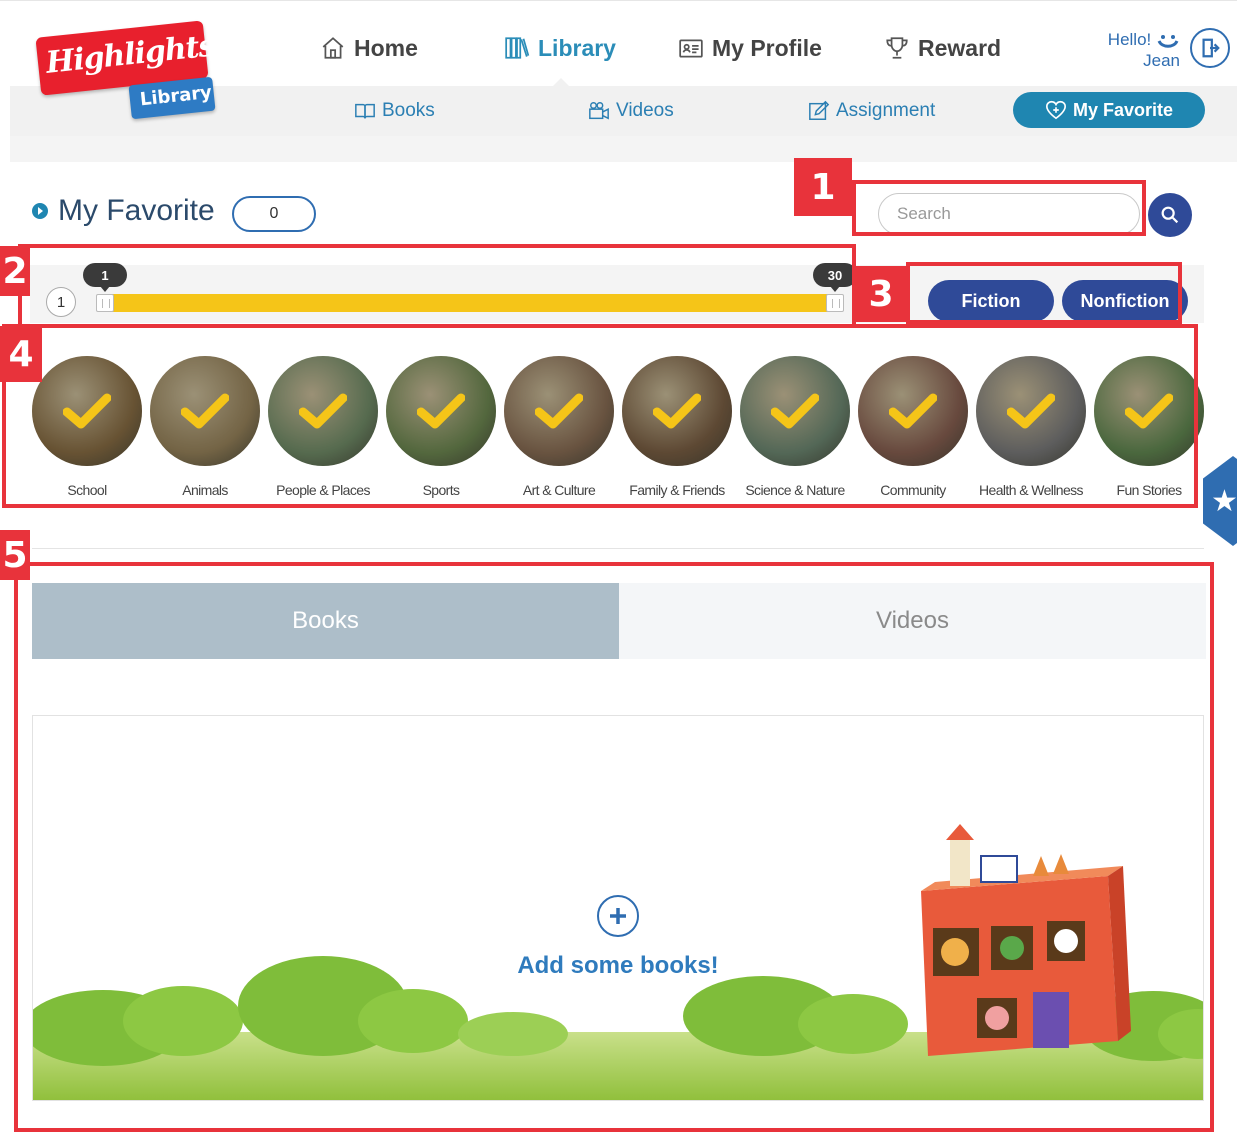 This screenshot has height=1133, width=1237. Describe the element at coordinates (1161, 60) in the screenshot. I see `user-name: Jean` at that location.